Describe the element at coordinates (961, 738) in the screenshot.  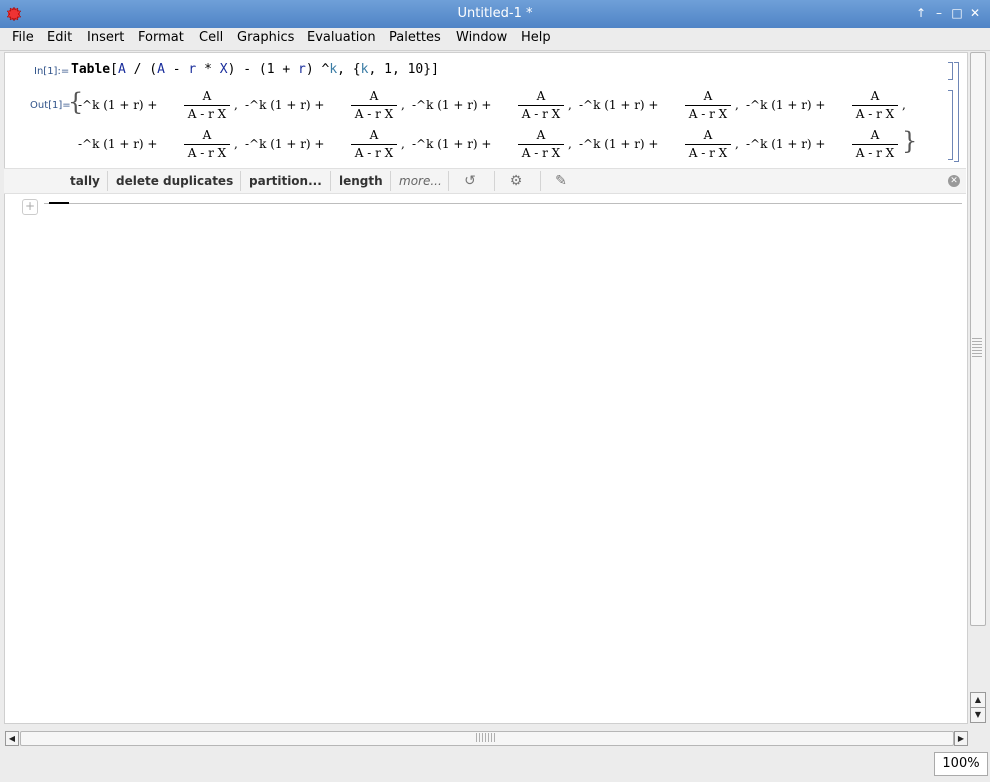
I see `scroll-right-icon: ▶` at that location.